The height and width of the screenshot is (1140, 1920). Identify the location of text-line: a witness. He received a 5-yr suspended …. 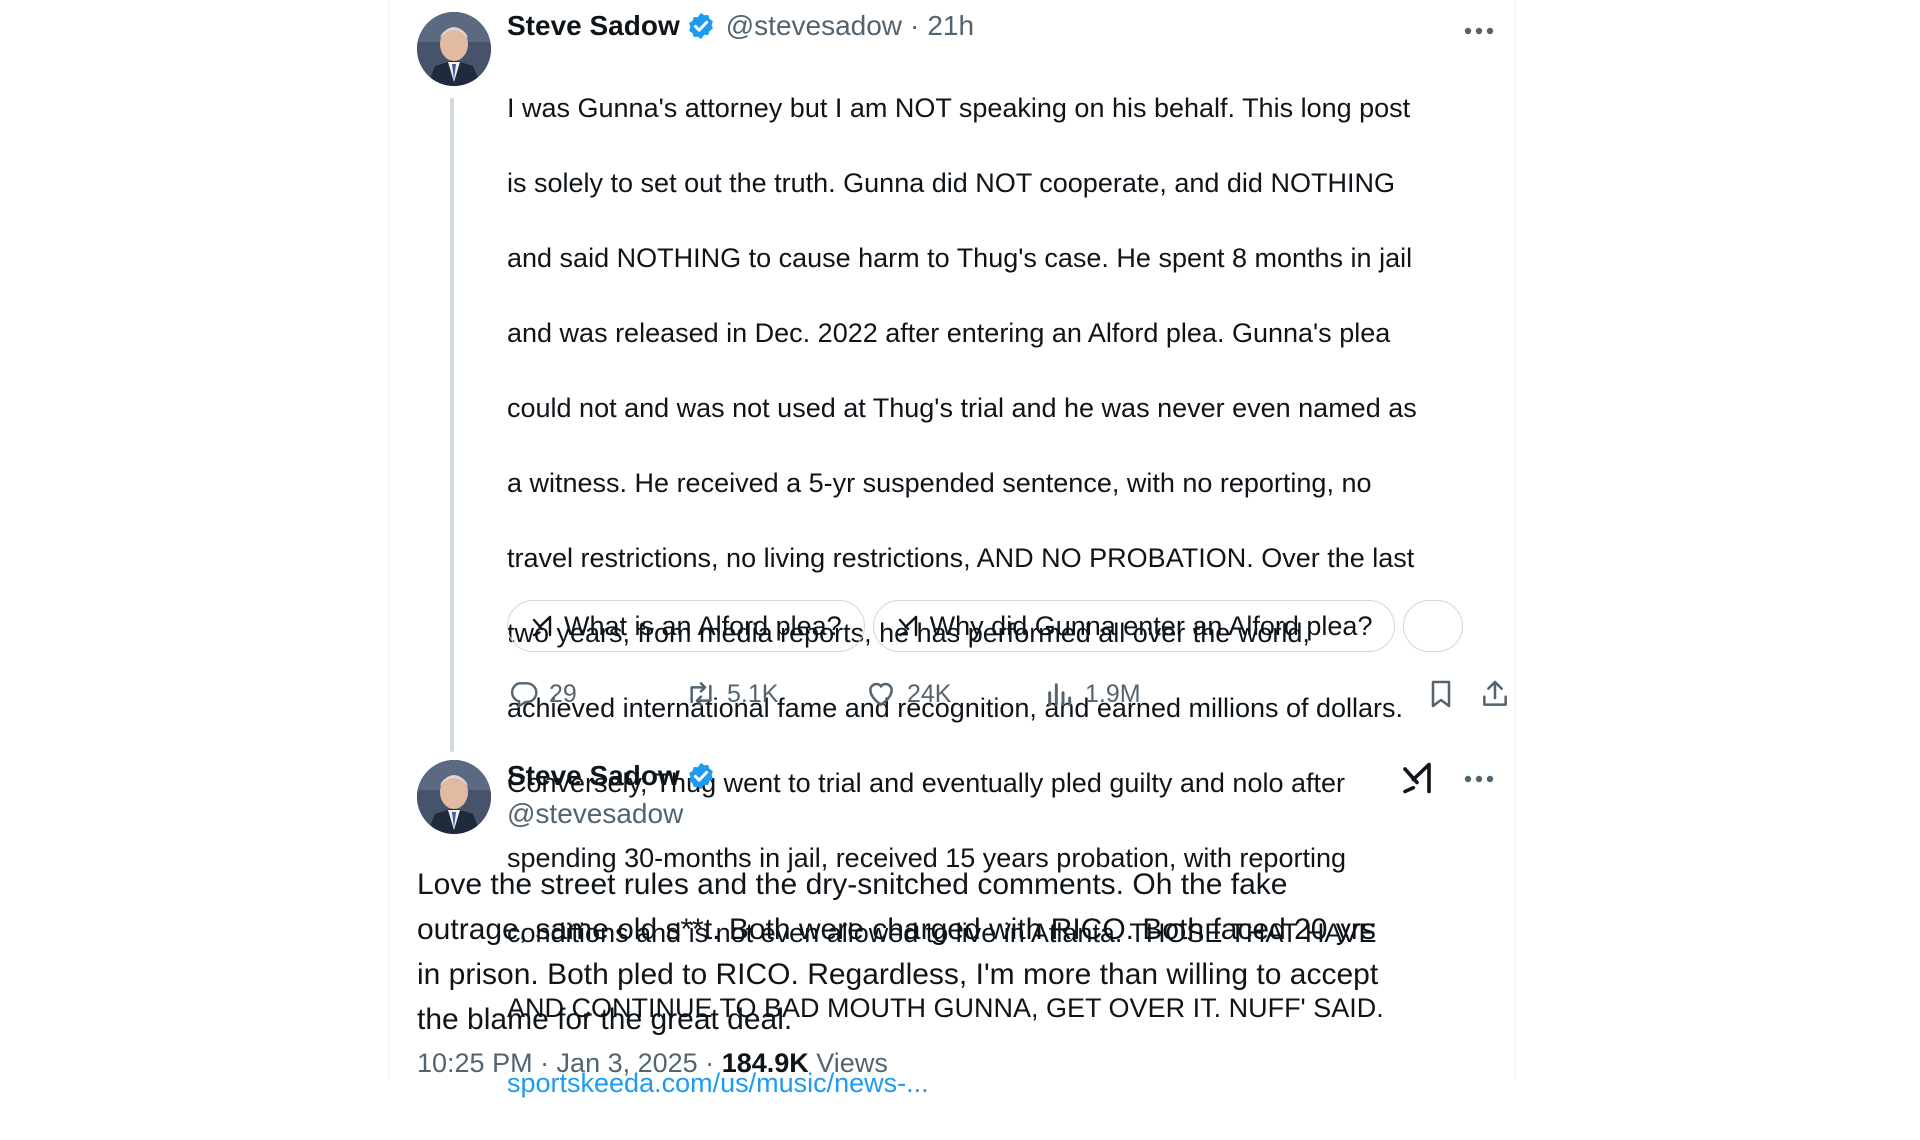
(939, 482).